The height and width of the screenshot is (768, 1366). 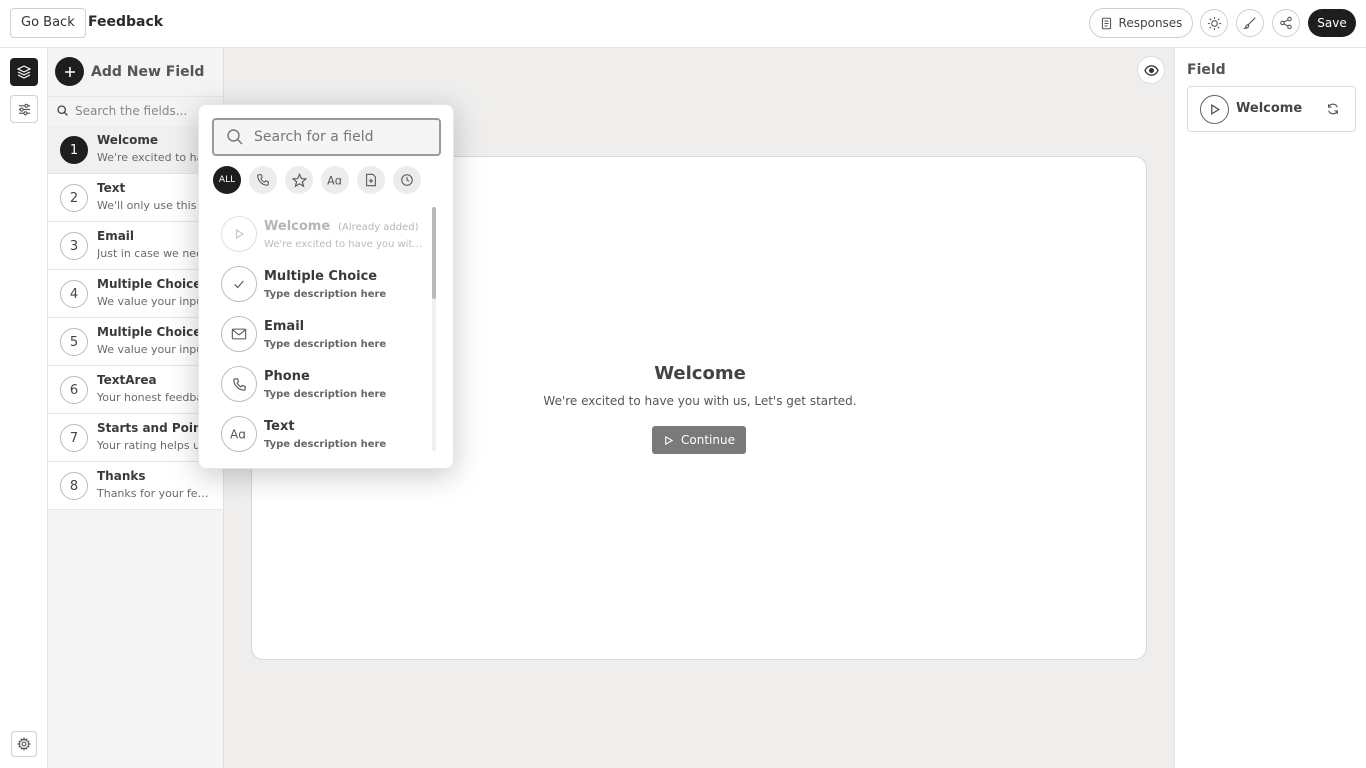 I want to click on gear-icon, so click(x=24, y=744).